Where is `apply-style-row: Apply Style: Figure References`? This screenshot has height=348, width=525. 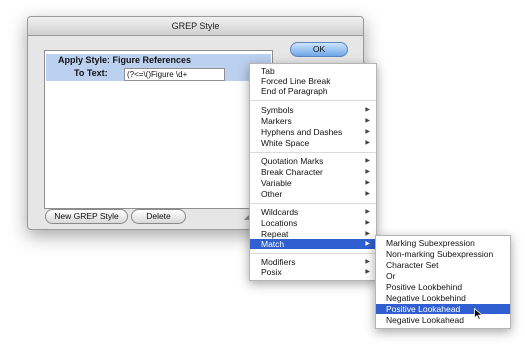
apply-style-row: Apply Style: Figure References is located at coordinates (158, 60).